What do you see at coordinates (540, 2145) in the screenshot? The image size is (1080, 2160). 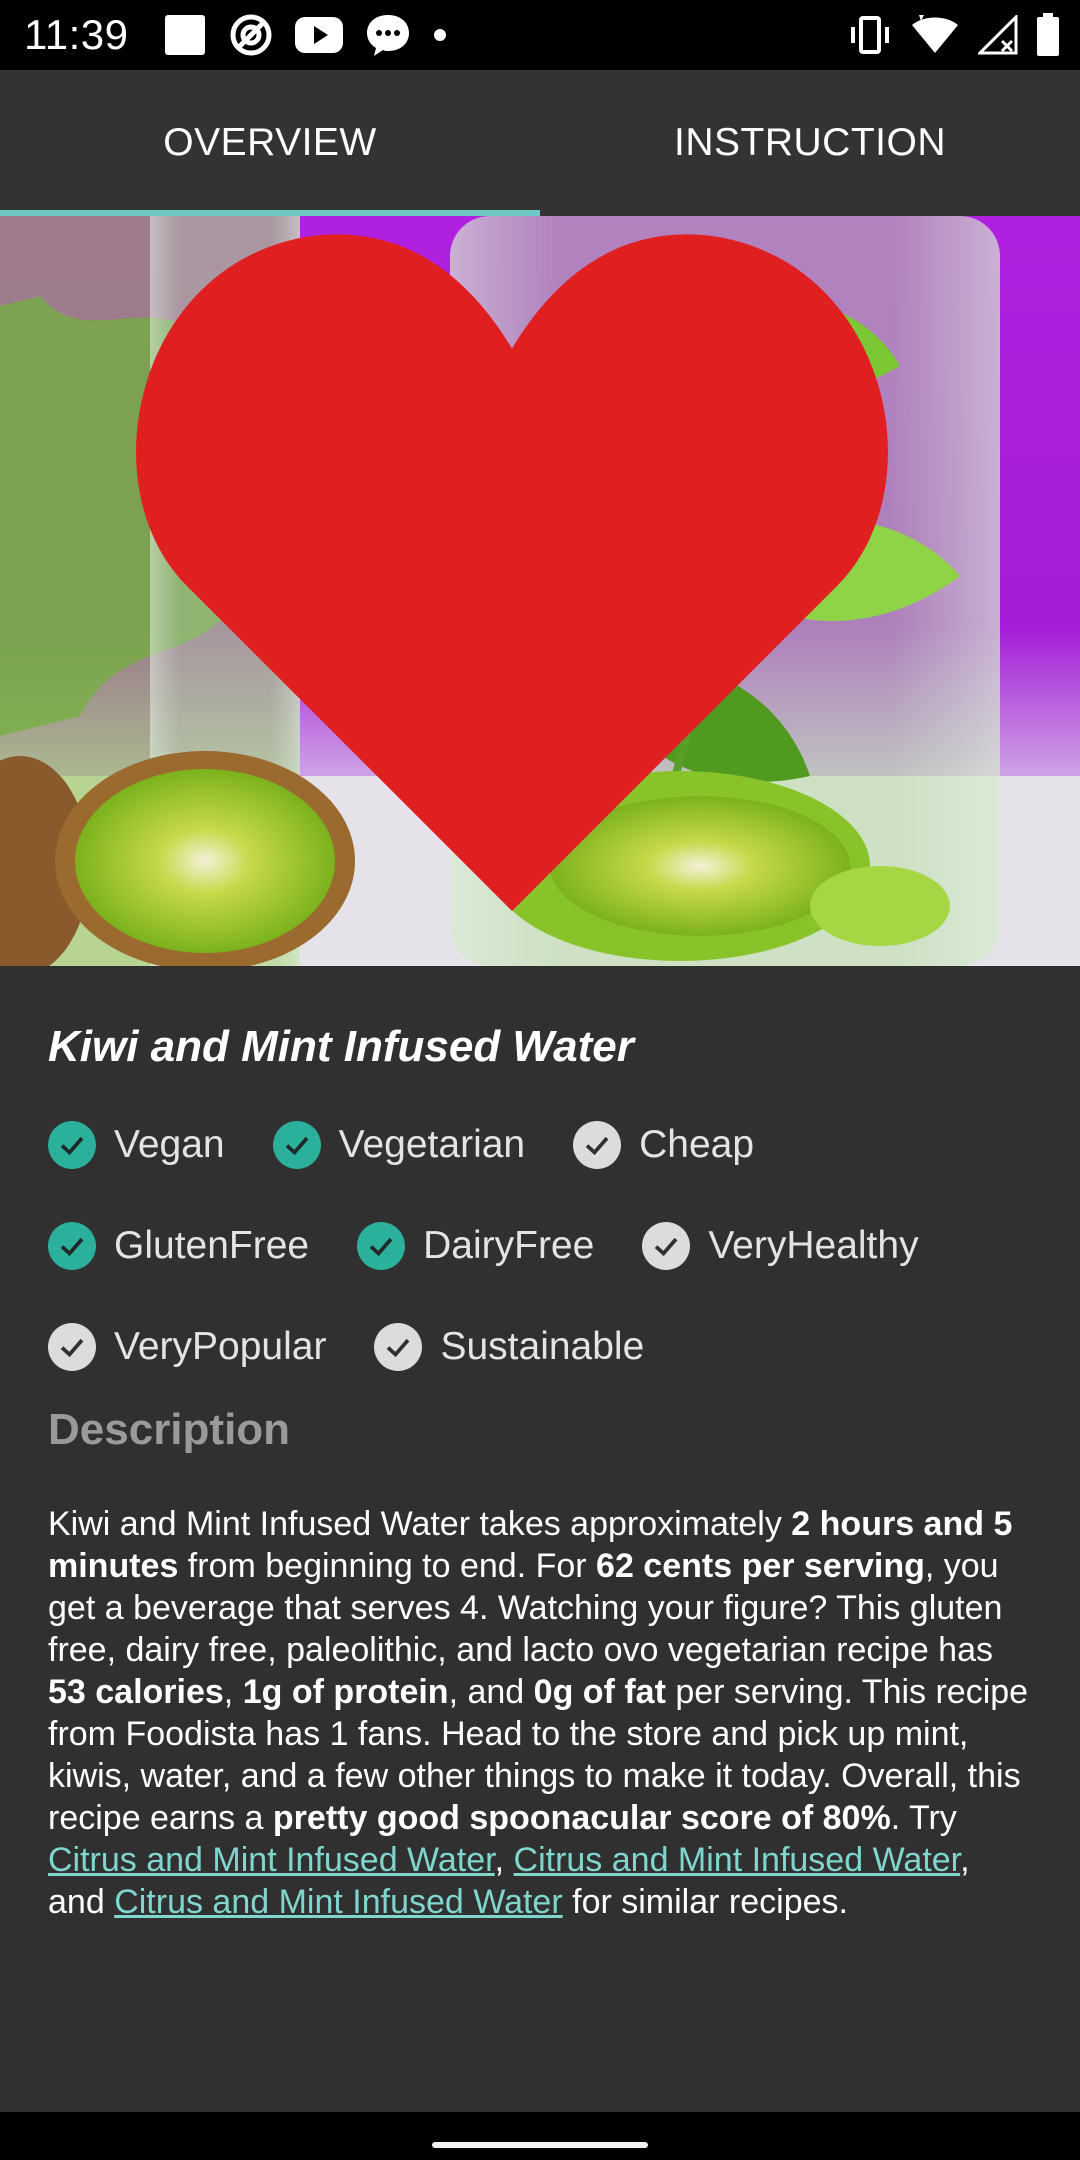 I see `home-gesture-handle` at bounding box center [540, 2145].